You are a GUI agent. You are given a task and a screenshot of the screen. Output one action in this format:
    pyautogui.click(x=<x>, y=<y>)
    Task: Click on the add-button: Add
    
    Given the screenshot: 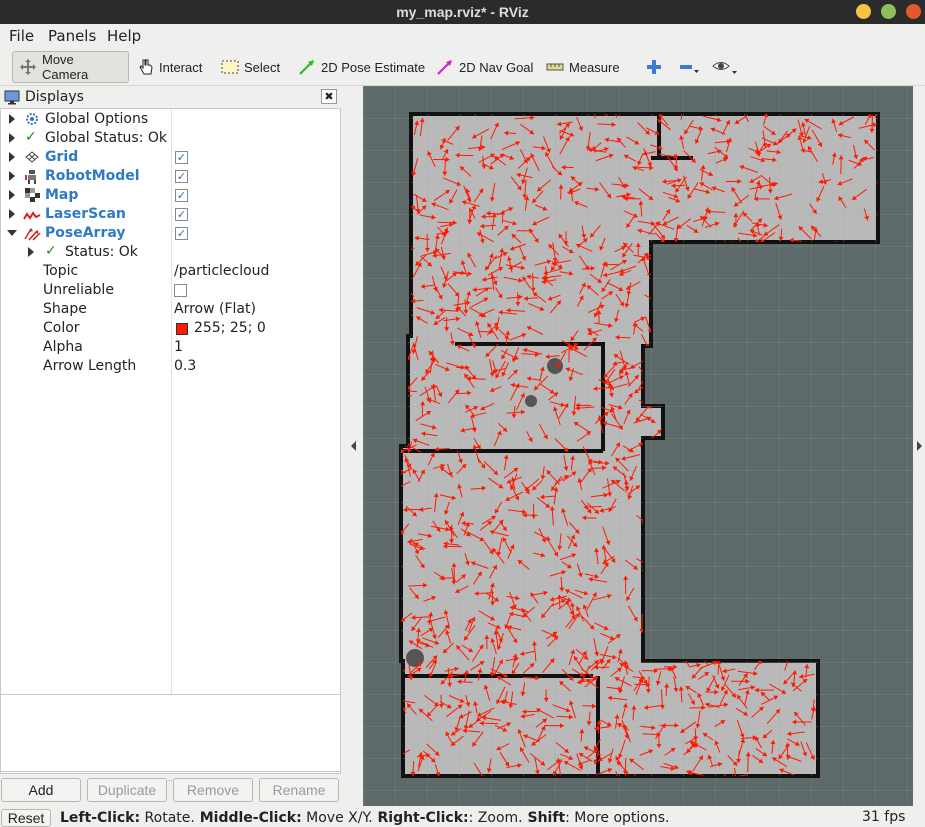 What is the action you would take?
    pyautogui.click(x=41, y=790)
    